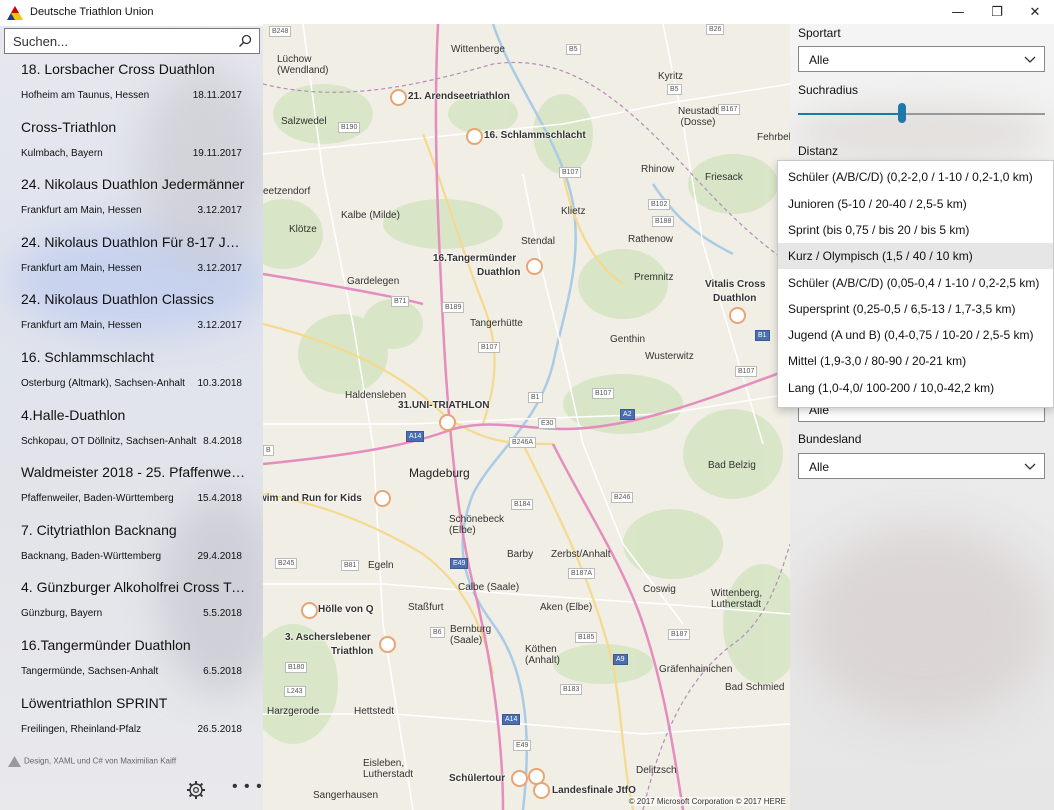  I want to click on event-name: 4.Halle-Duathlon, so click(73, 414).